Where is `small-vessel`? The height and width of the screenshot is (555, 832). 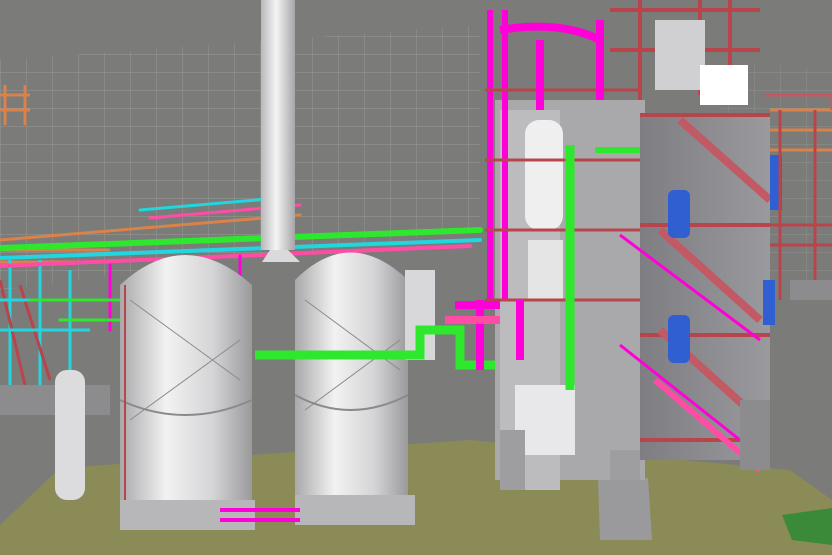 small-vessel is located at coordinates (70, 435).